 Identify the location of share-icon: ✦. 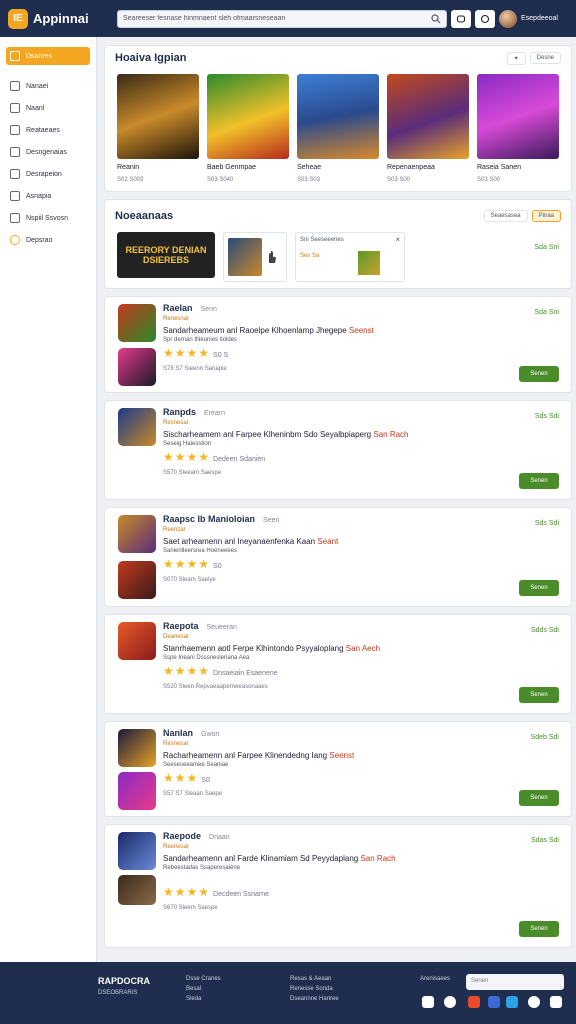
(516, 58).